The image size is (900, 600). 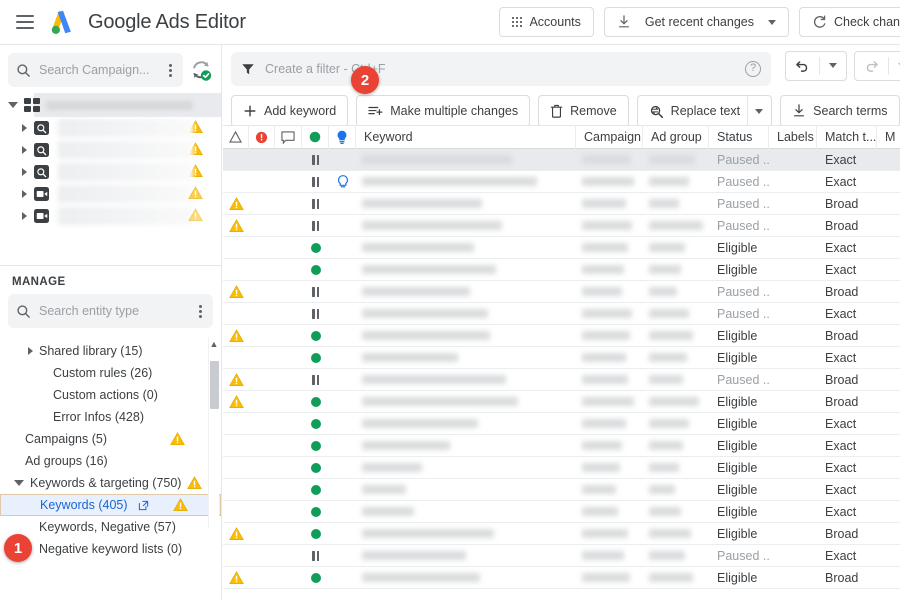 What do you see at coordinates (110, 417) in the screenshot?
I see `sidebar-item-error-infos-428: Error Infos (428)` at bounding box center [110, 417].